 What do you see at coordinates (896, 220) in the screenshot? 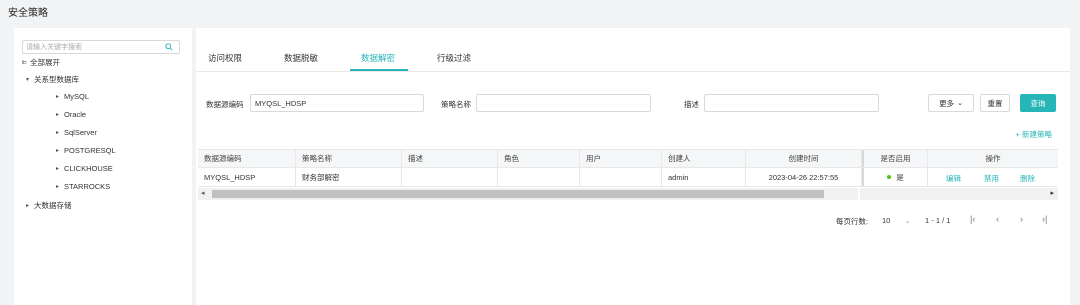
I see `per-page-select: 10 ⌄` at bounding box center [896, 220].